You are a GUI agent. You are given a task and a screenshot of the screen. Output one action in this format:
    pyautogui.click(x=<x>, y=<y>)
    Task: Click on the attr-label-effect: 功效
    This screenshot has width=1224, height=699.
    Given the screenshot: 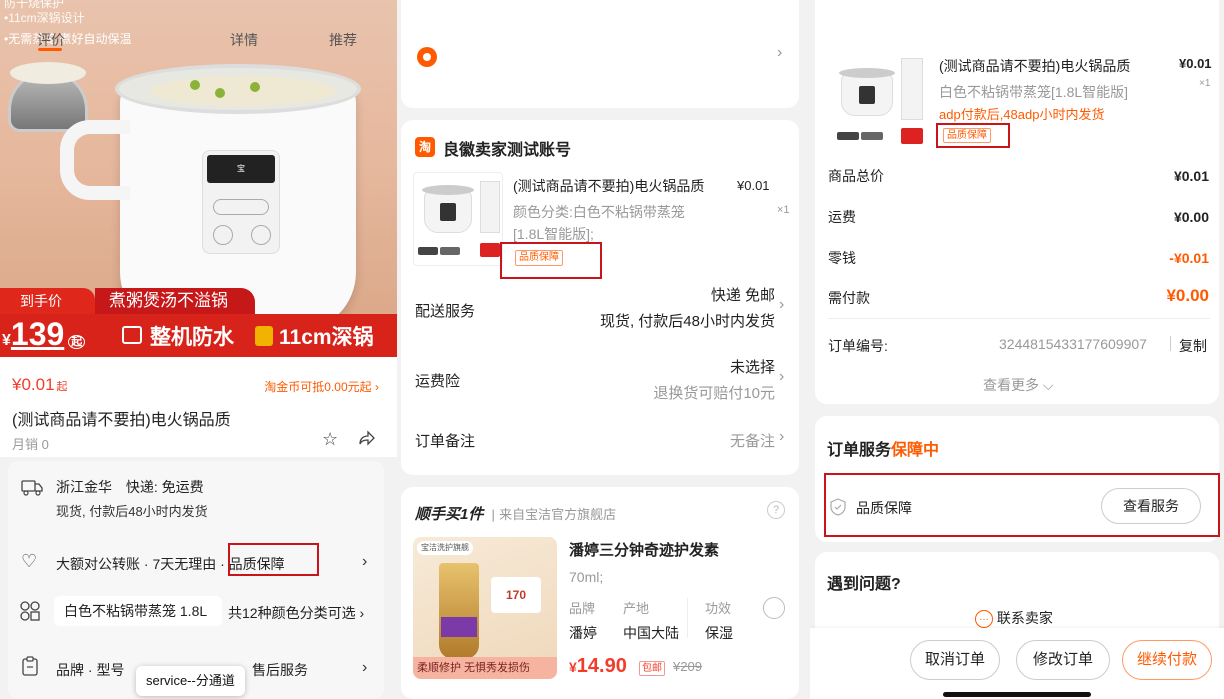 What is the action you would take?
    pyautogui.click(x=718, y=608)
    